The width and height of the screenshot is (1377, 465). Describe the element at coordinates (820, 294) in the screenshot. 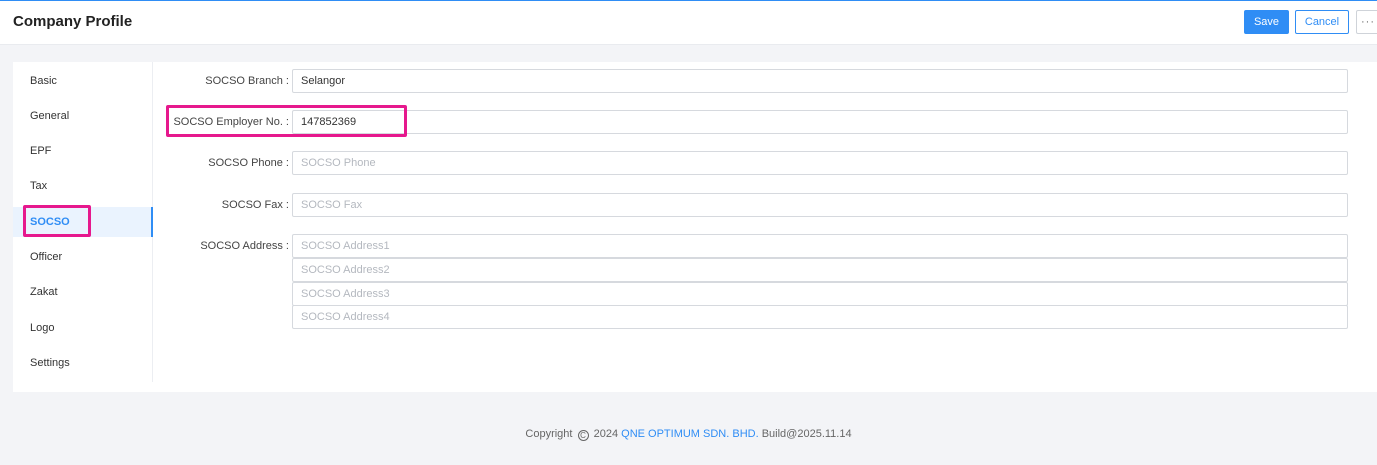

I see `socso-address3-input` at that location.